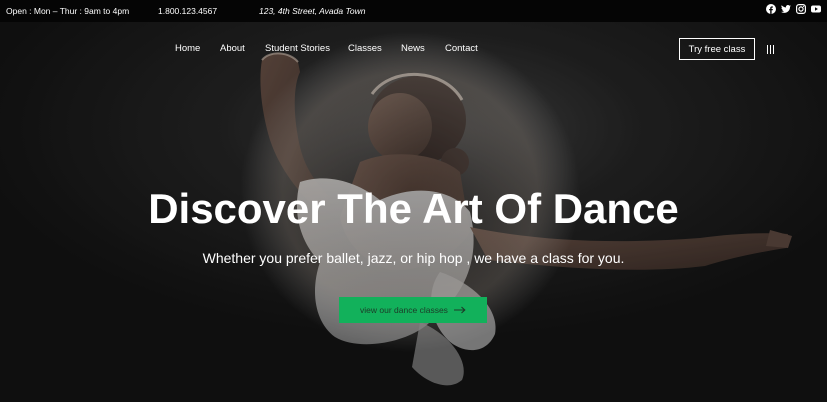 This screenshot has height=402, width=827. Describe the element at coordinates (801, 9) in the screenshot. I see `instagram-icon` at that location.